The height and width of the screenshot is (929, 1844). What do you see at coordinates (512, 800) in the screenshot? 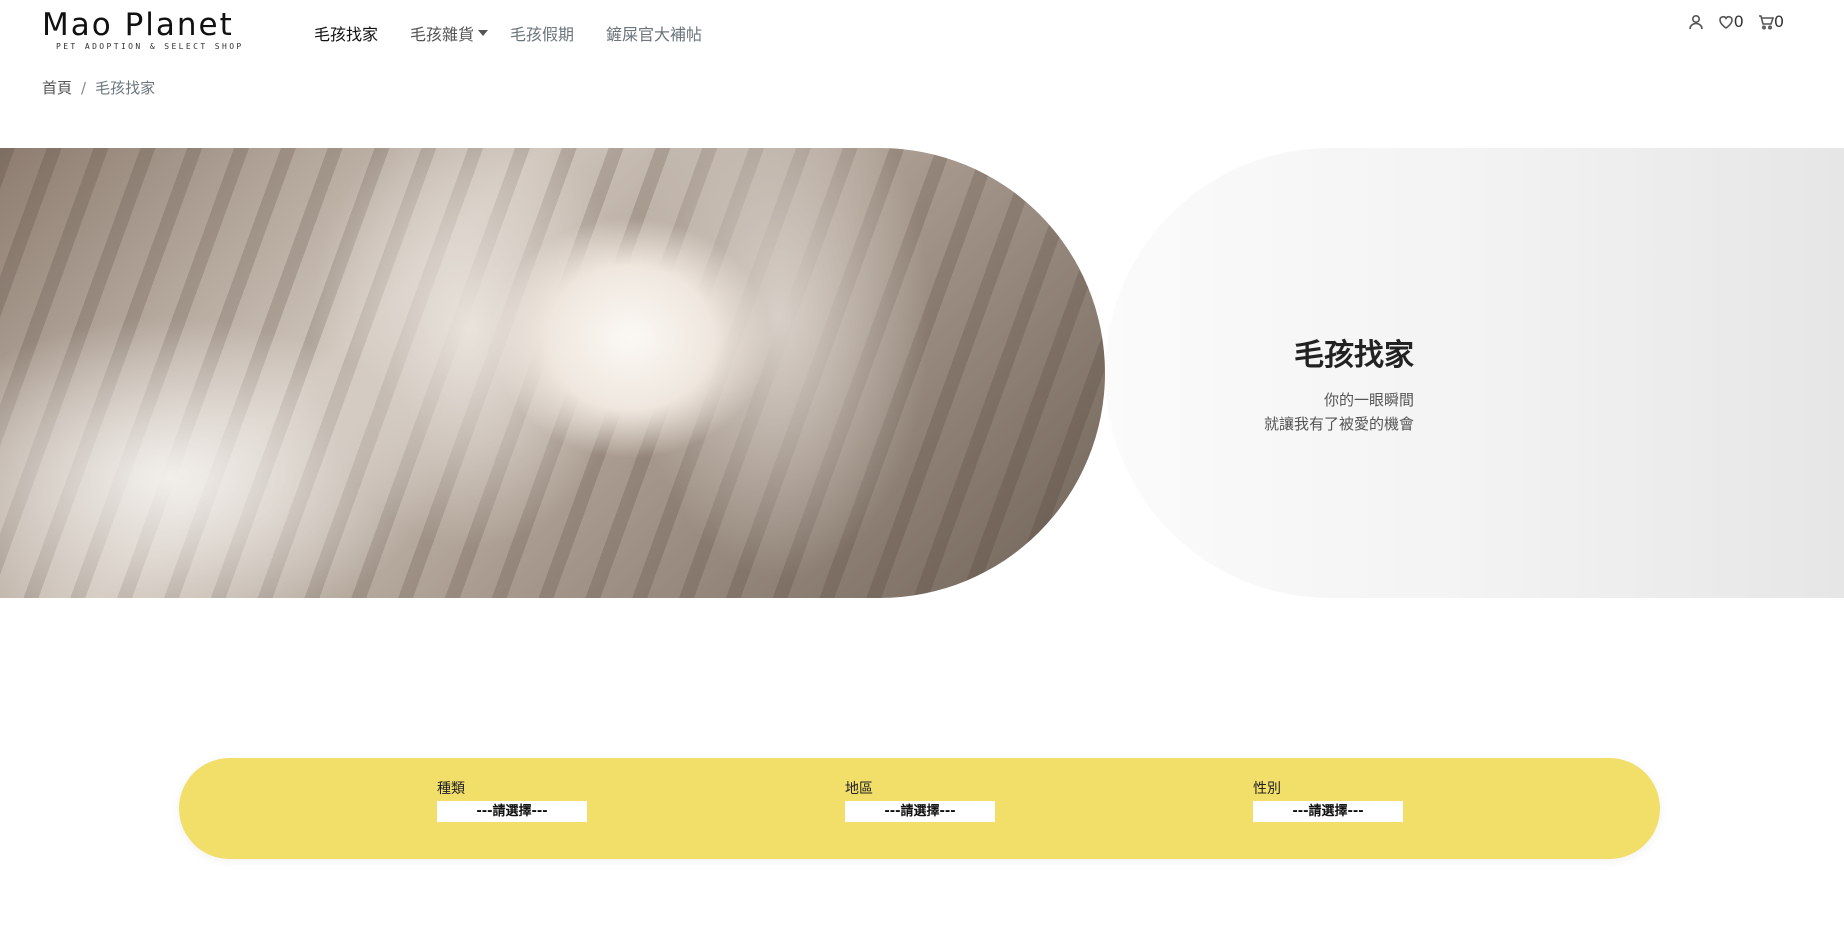
I see `filter-species: 種類 ---請選擇---` at bounding box center [512, 800].